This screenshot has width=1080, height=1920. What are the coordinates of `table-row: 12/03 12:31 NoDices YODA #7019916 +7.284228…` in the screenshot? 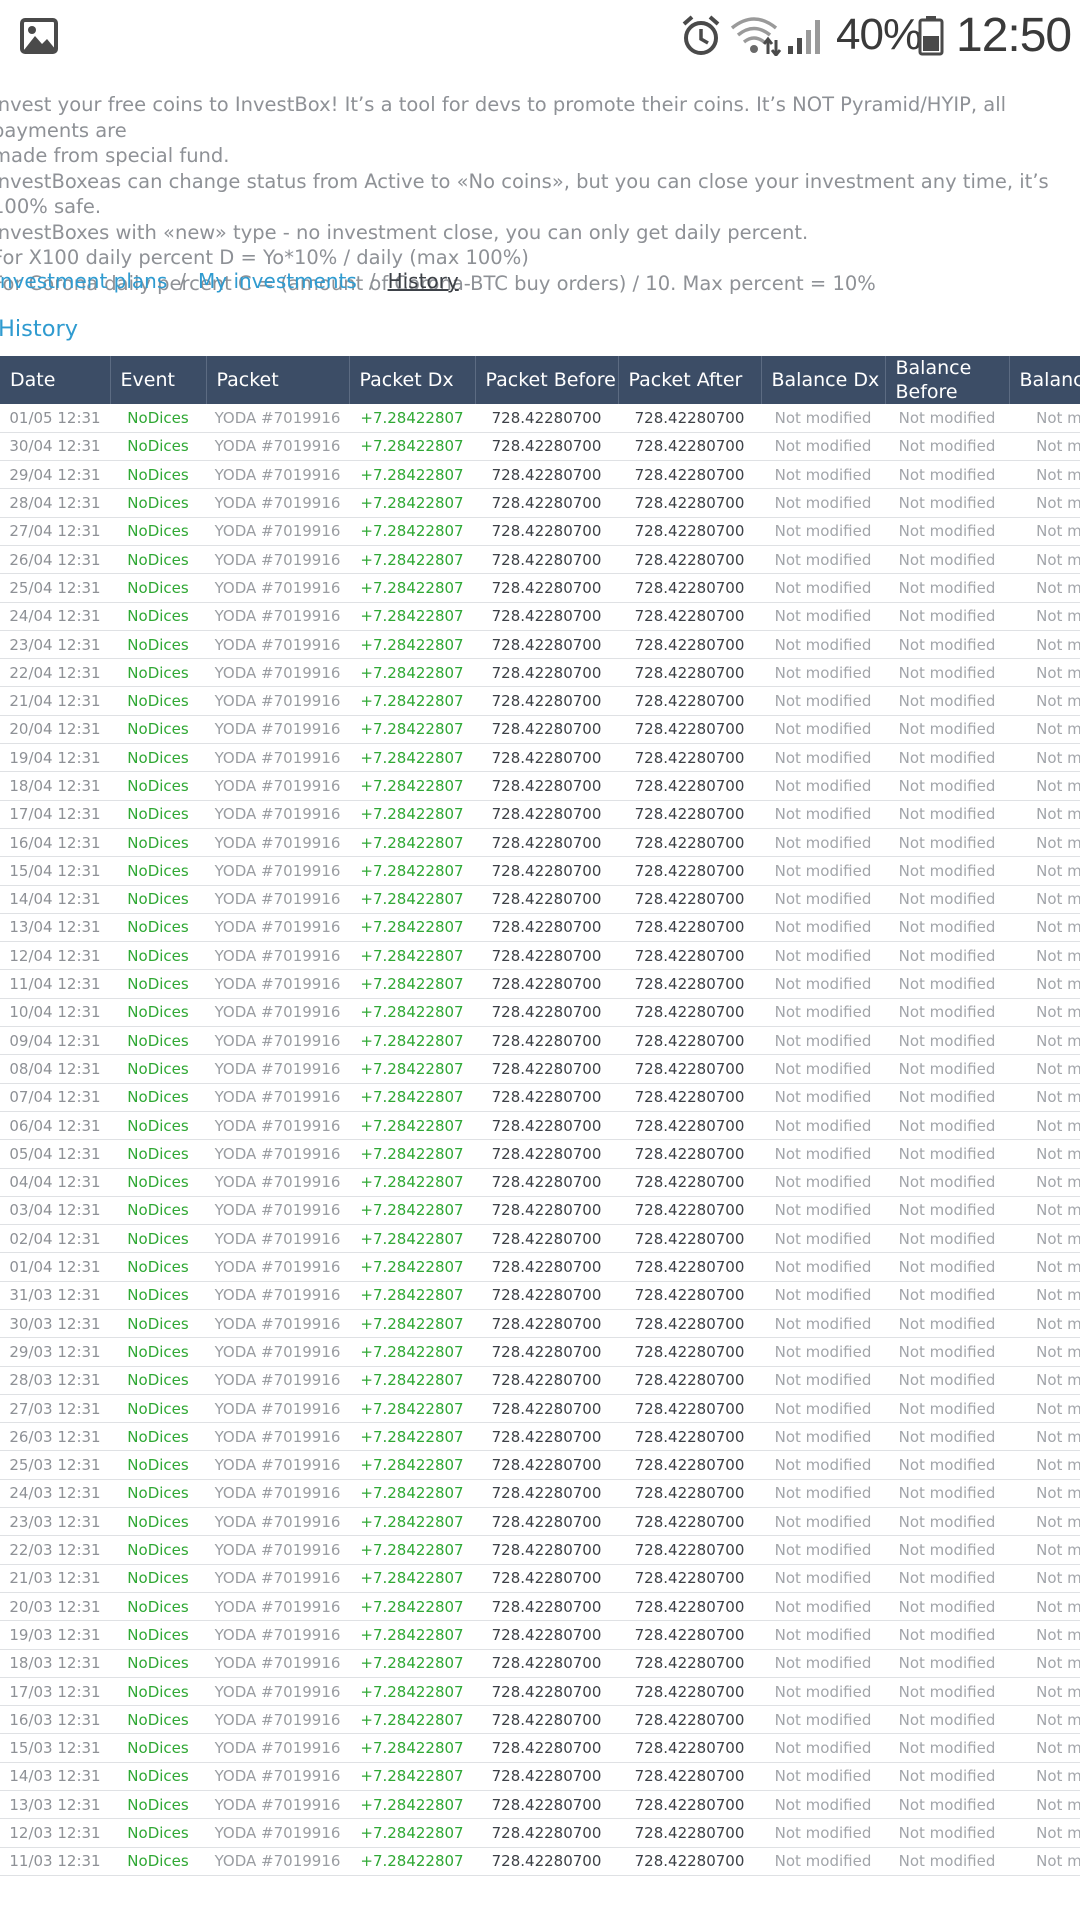 It's located at (540, 1833).